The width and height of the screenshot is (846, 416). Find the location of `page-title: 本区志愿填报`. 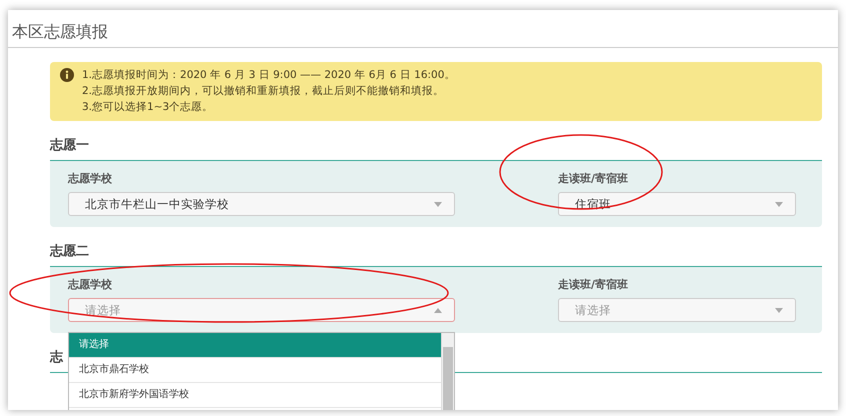

page-title: 本区志愿填报 is located at coordinates (423, 29).